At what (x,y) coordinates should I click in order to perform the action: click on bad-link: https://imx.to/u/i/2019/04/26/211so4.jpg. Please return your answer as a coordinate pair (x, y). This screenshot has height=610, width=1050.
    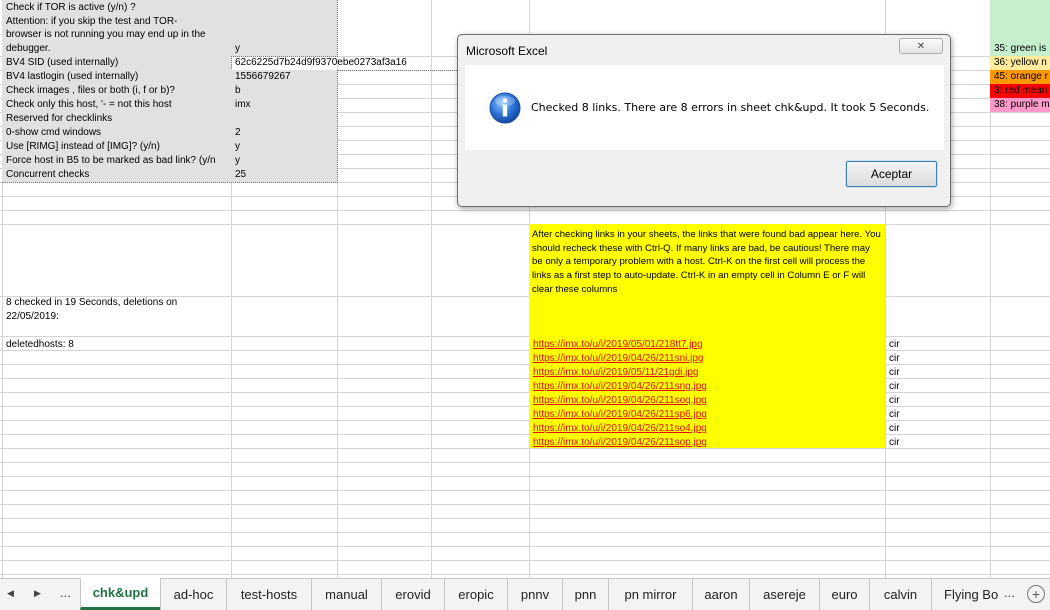
    Looking at the image, I should click on (707, 428).